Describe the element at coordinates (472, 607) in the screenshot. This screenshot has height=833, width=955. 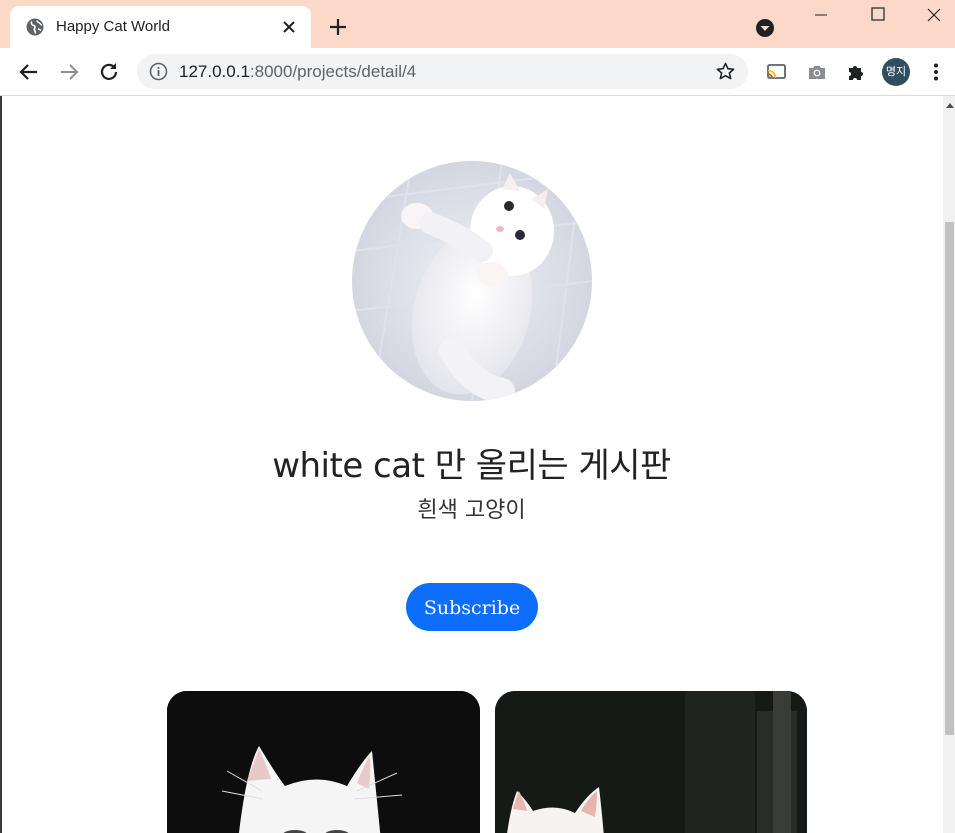
I see `subscribe-button: Subscribe` at that location.